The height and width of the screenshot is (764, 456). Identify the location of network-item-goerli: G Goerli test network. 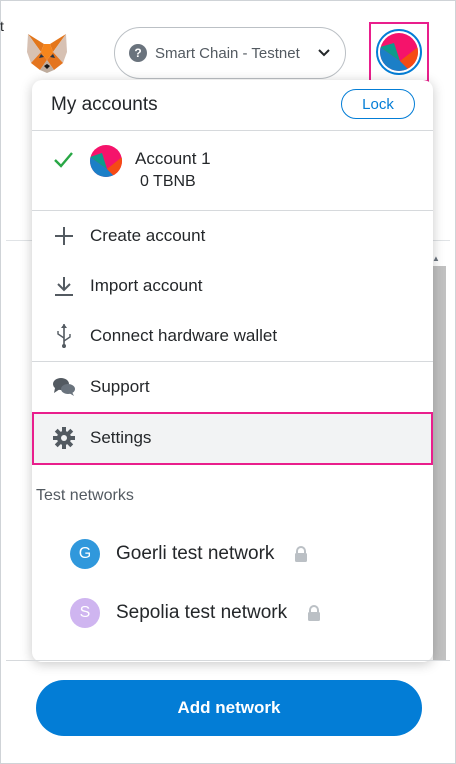
(220, 554).